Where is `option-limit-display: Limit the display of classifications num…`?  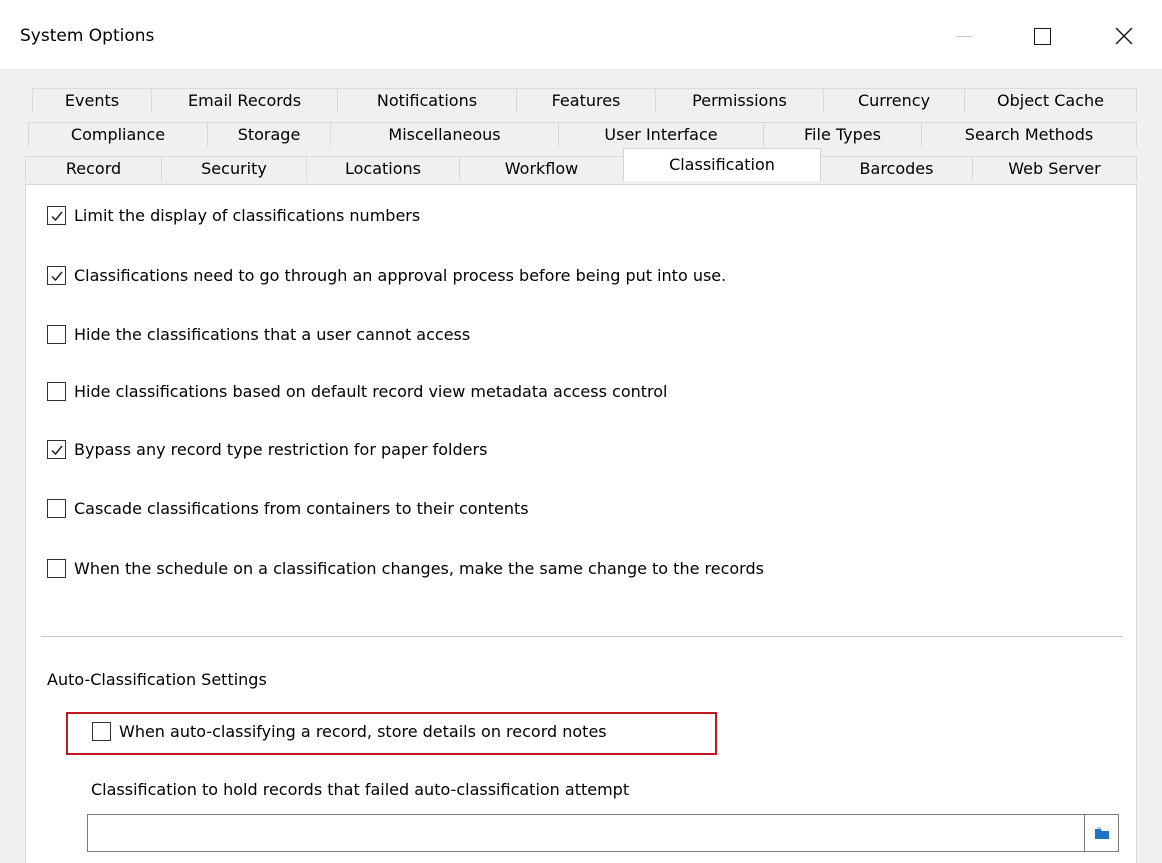
option-limit-display: Limit the display of classifications num… is located at coordinates (233, 215).